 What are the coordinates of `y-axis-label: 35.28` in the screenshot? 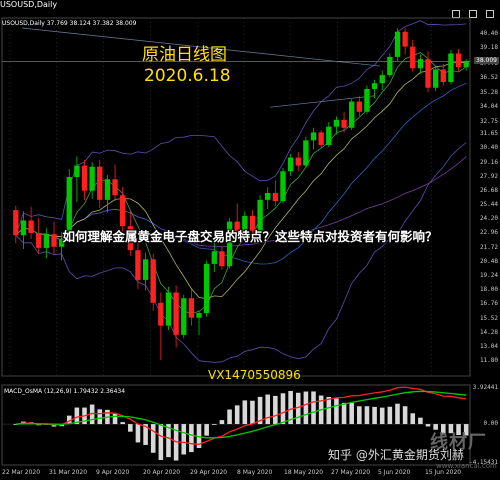 It's located at (488, 92).